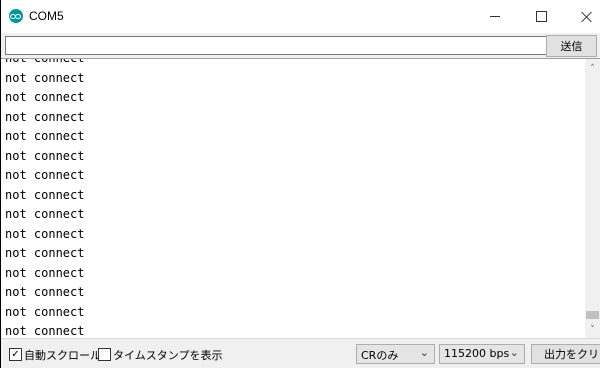  Describe the element at coordinates (276, 45) in the screenshot. I see `send-input` at that location.